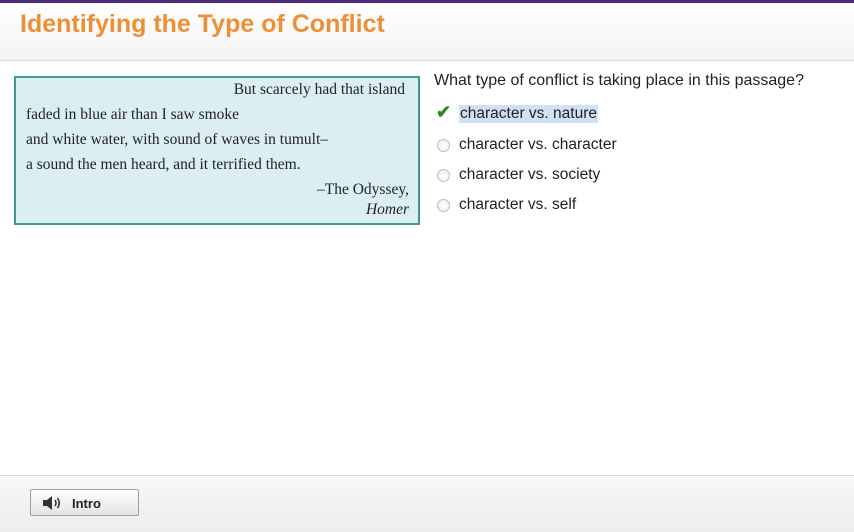  Describe the element at coordinates (202, 24) in the screenshot. I see `page-title: Identifying the Type of Conflict` at that location.